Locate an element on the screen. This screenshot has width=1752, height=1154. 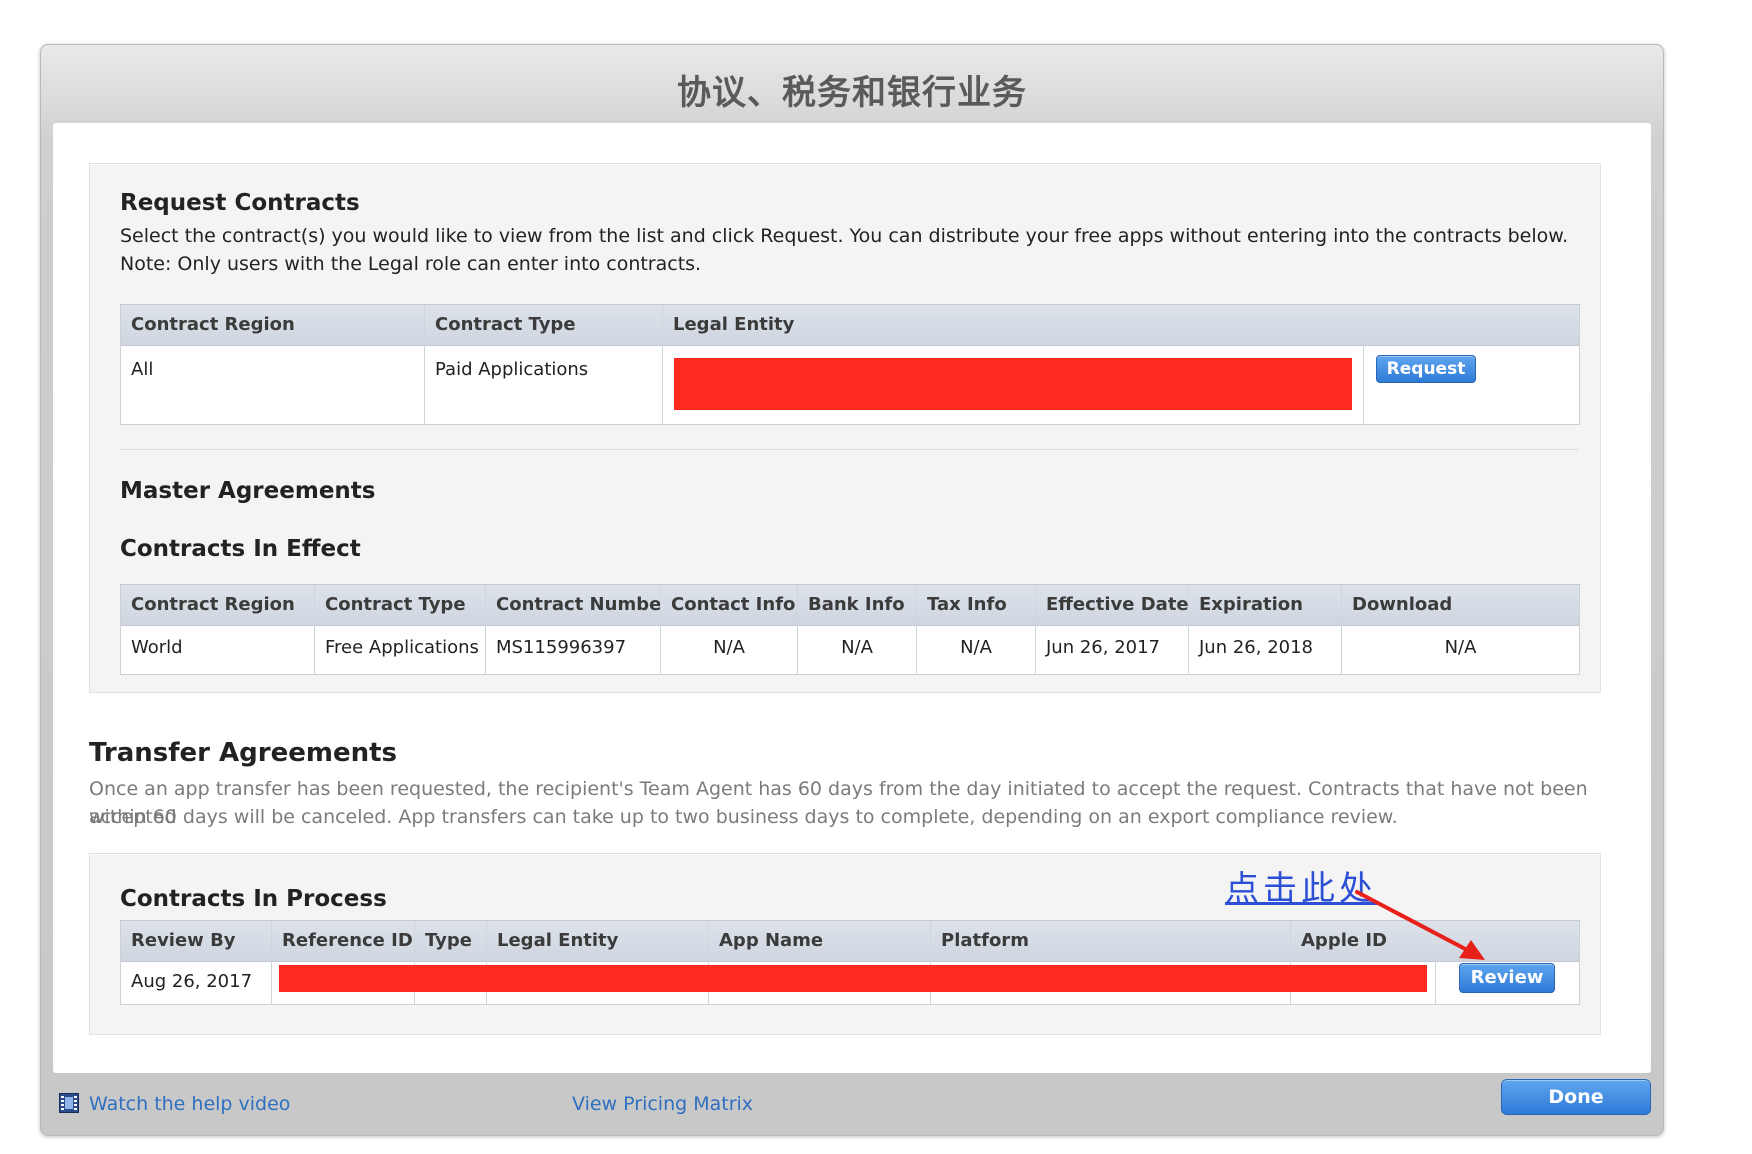
cell-bank-info: N/A is located at coordinates (857, 649).